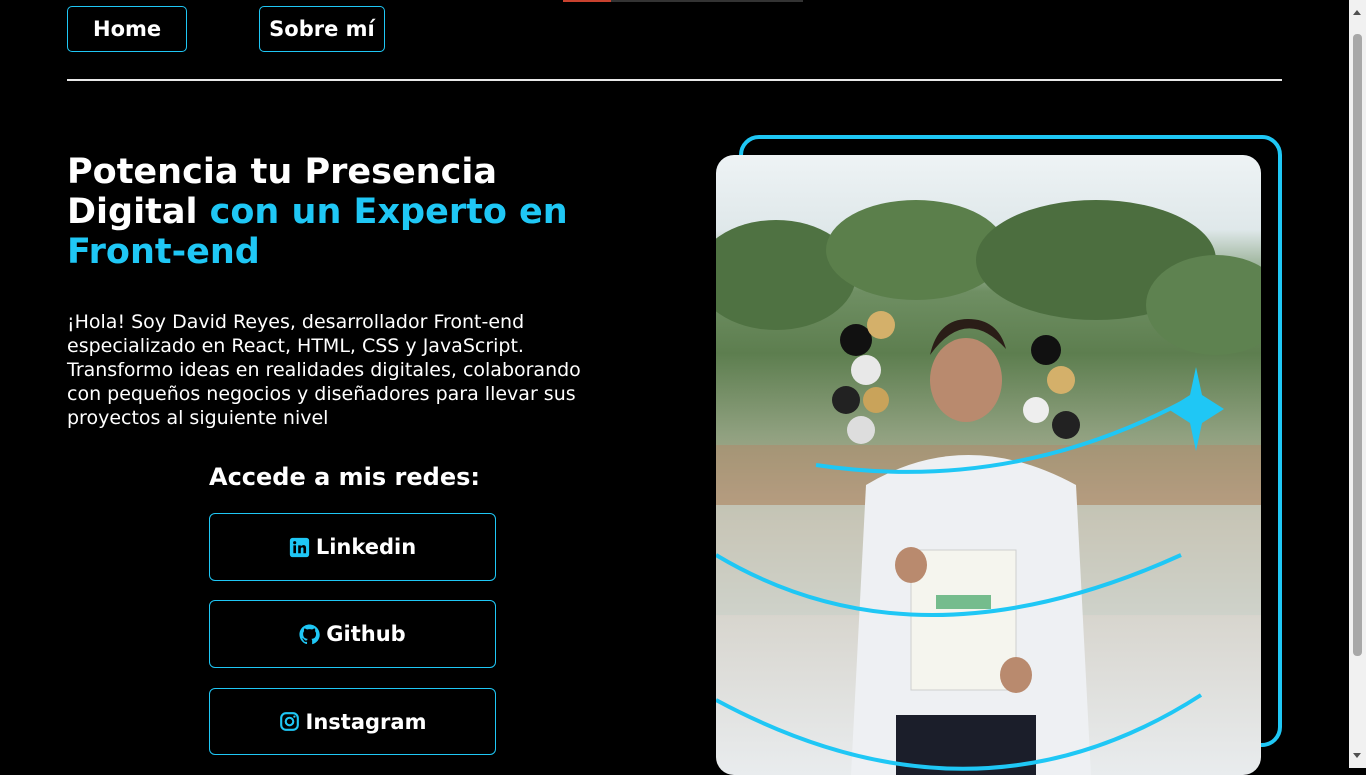 Image resolution: width=1366 pixels, height=775 pixels. What do you see at coordinates (299, 547) in the screenshot?
I see `linkedin-icon` at bounding box center [299, 547].